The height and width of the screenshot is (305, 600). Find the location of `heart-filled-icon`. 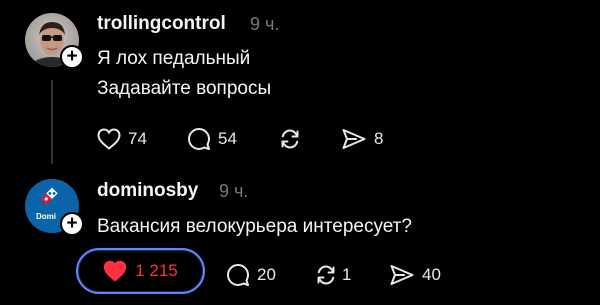

heart-filled-icon is located at coordinates (115, 271).